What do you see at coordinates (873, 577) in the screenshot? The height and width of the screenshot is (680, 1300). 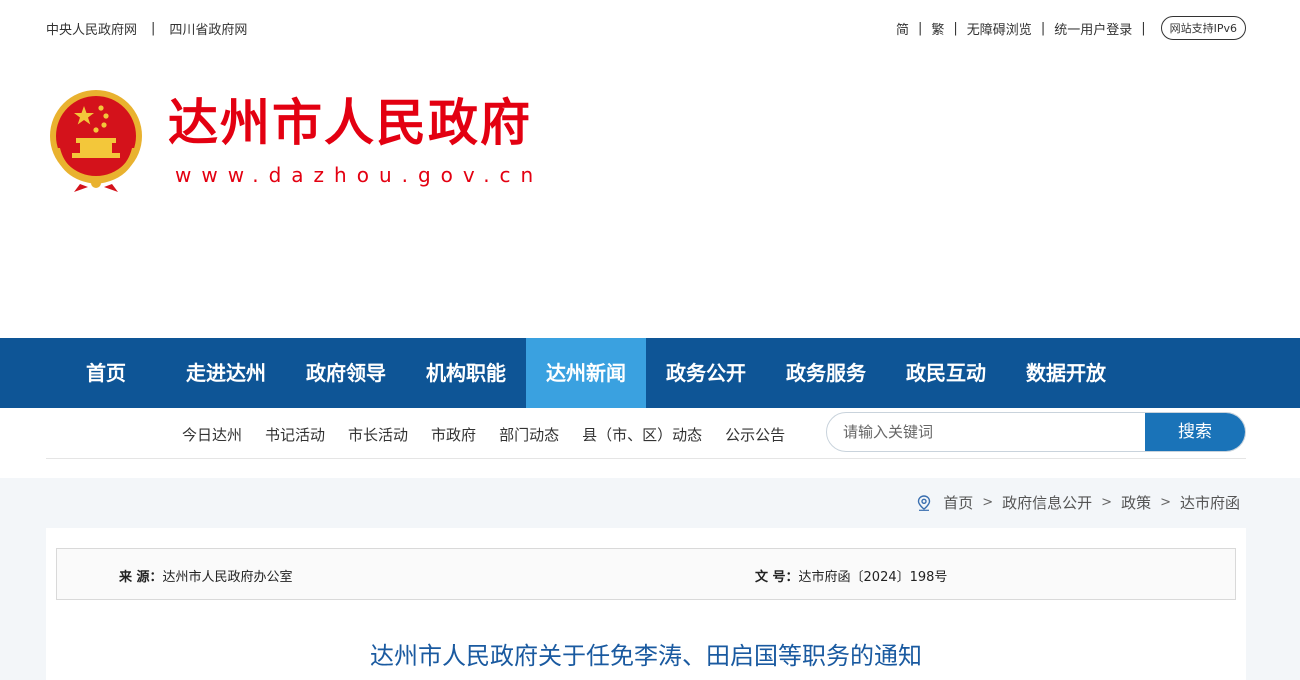 I see `docno-value: 达市府函〔2024〕198号` at bounding box center [873, 577].